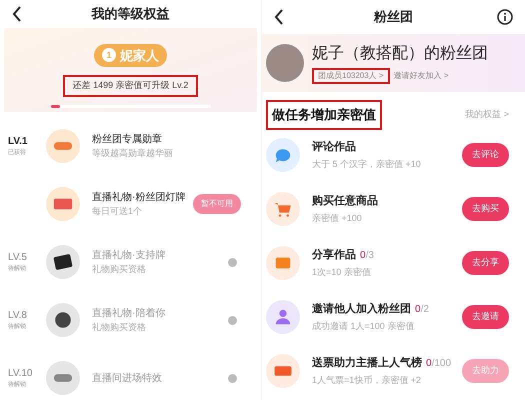 This screenshot has width=525, height=400. What do you see at coordinates (131, 14) in the screenshot?
I see `page-title: 我的等级权益` at bounding box center [131, 14].